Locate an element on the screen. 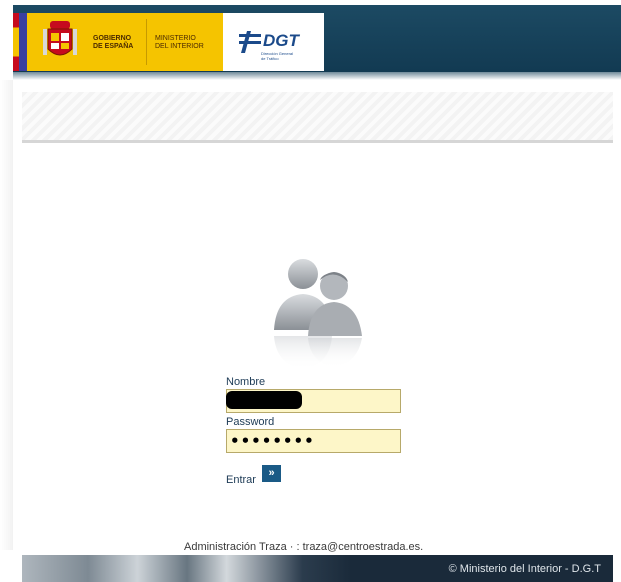 Image resolution: width=621 pixels, height=582 pixels. dgt-logo: DGT Dirección General de Tráfico is located at coordinates (273, 42).